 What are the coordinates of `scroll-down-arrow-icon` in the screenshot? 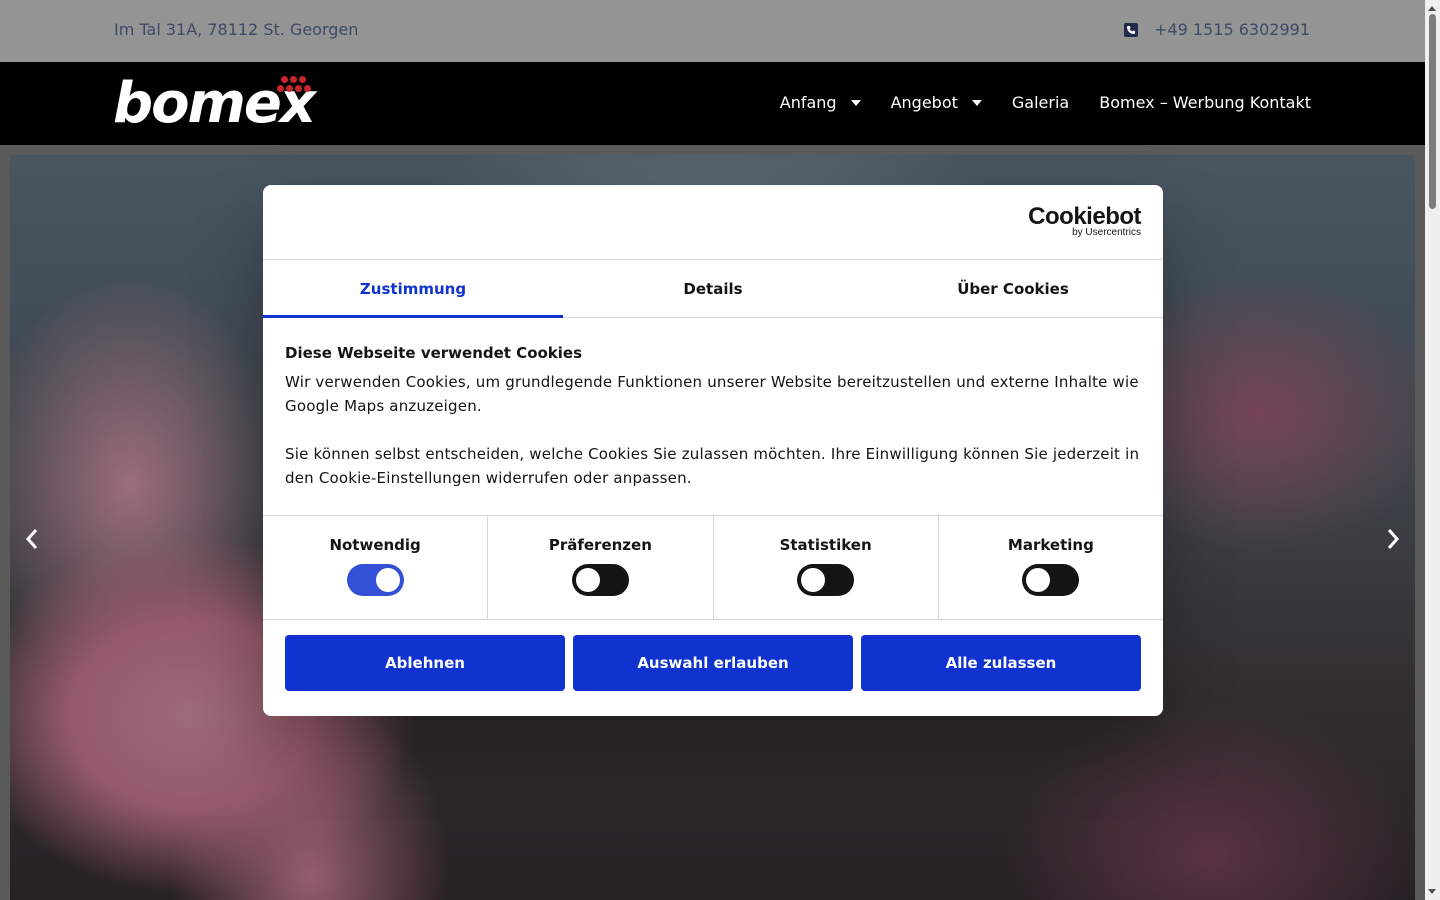 It's located at (1432, 891).